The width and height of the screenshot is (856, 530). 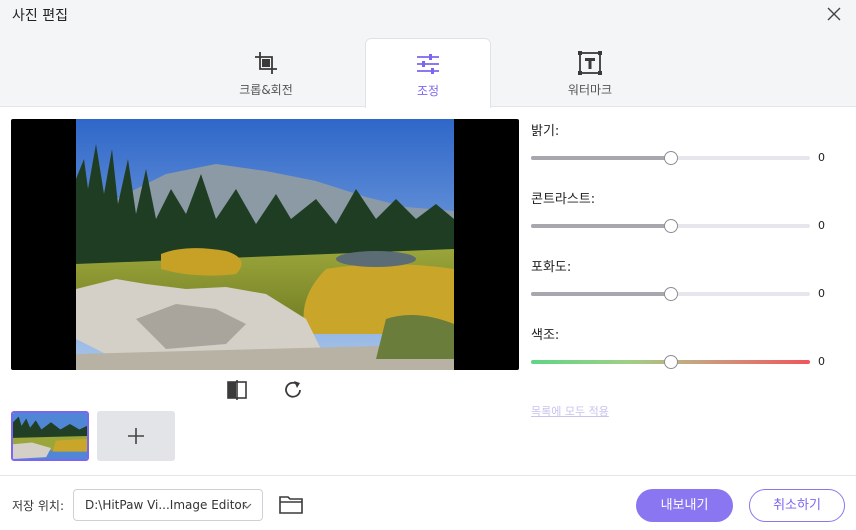 What do you see at coordinates (590, 63) in the screenshot?
I see `watermark-icon` at bounding box center [590, 63].